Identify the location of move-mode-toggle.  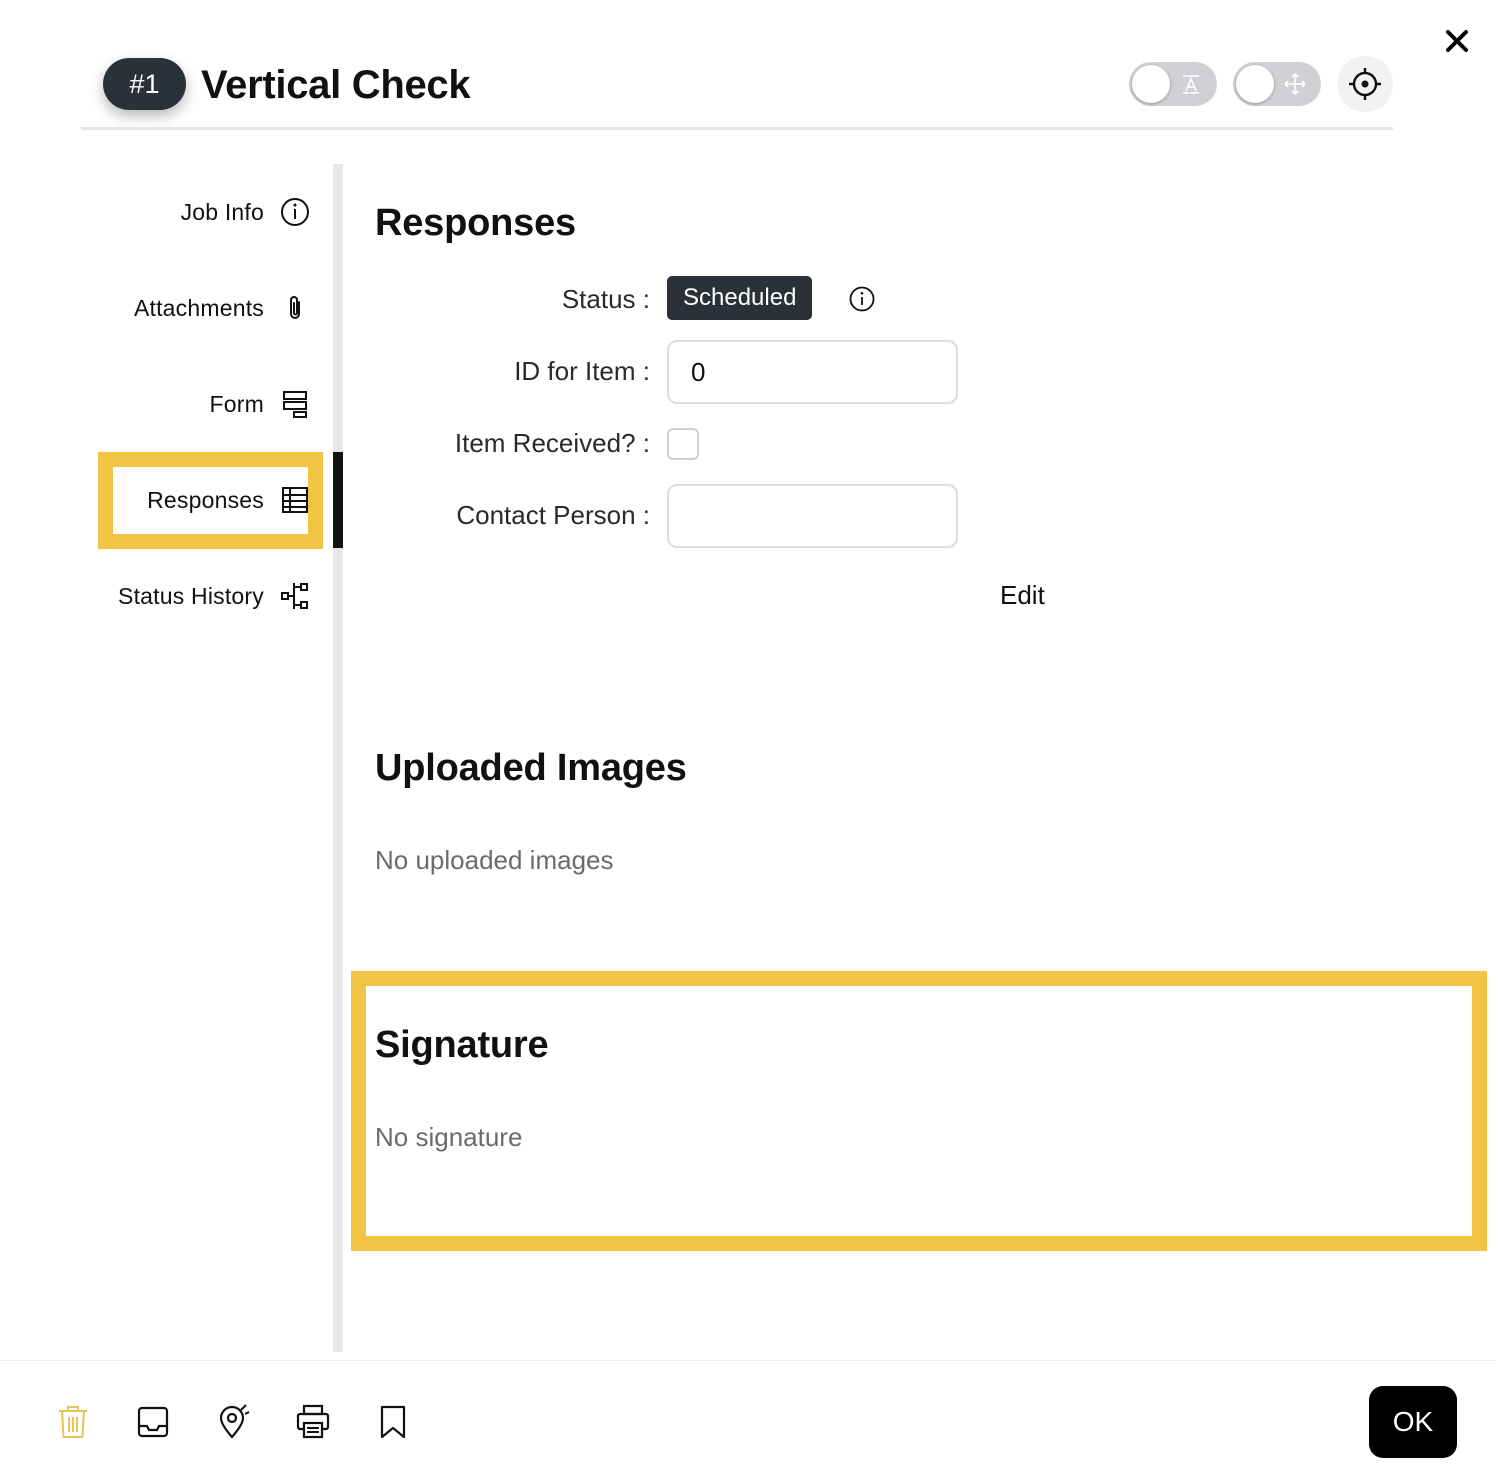
(1277, 84).